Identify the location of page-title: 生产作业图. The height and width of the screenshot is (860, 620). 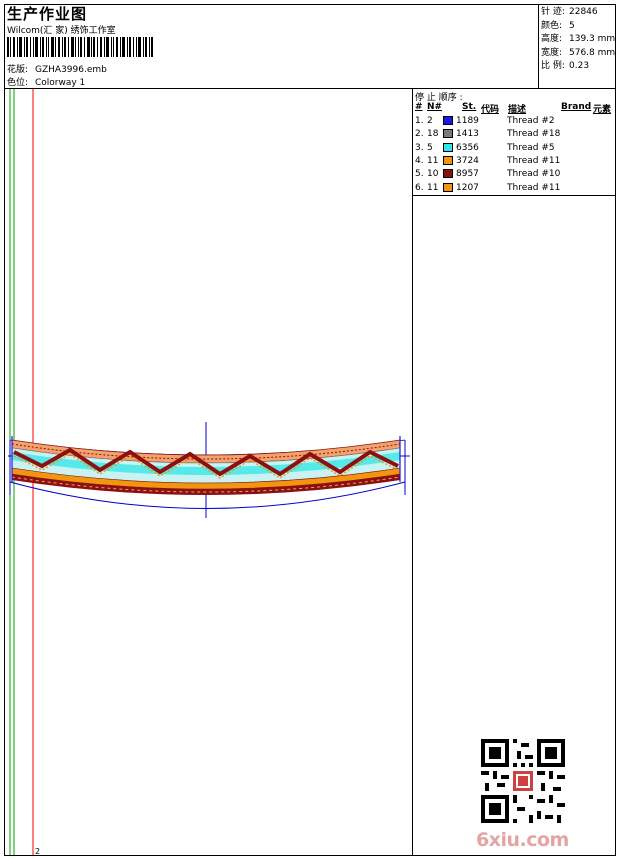
(47, 14).